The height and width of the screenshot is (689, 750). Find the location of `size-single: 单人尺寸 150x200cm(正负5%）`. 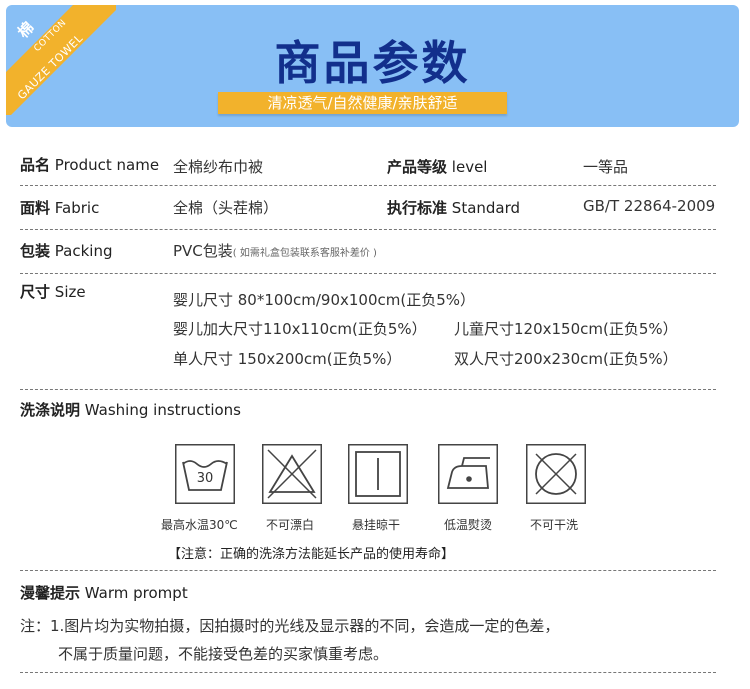

size-single: 单人尺寸 150x200cm(正负5%） is located at coordinates (287, 359).